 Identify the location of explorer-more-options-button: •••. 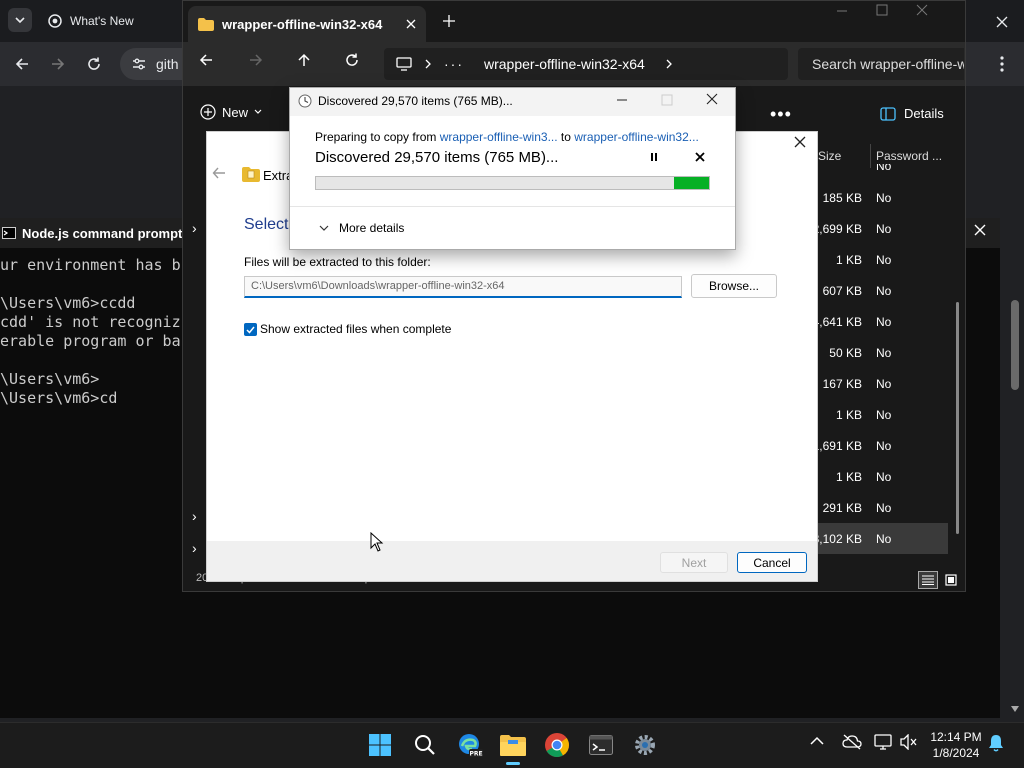
(781, 114).